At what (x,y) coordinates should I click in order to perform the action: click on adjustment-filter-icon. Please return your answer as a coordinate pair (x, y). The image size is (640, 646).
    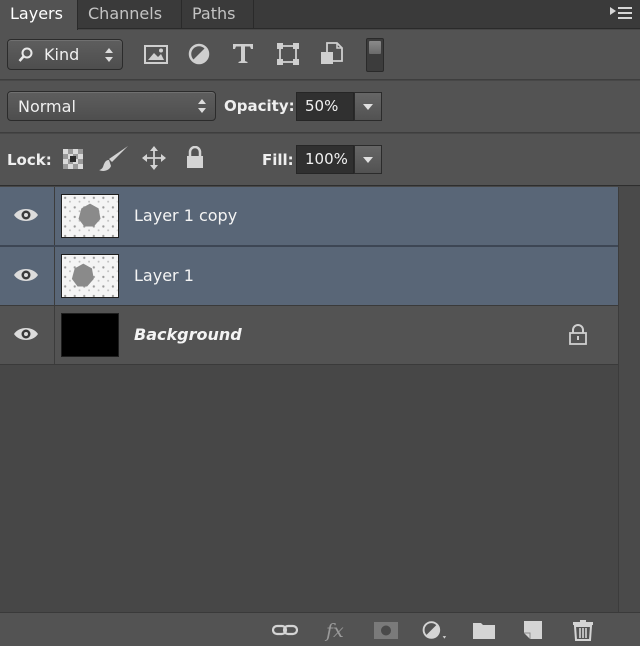
    Looking at the image, I should click on (199, 54).